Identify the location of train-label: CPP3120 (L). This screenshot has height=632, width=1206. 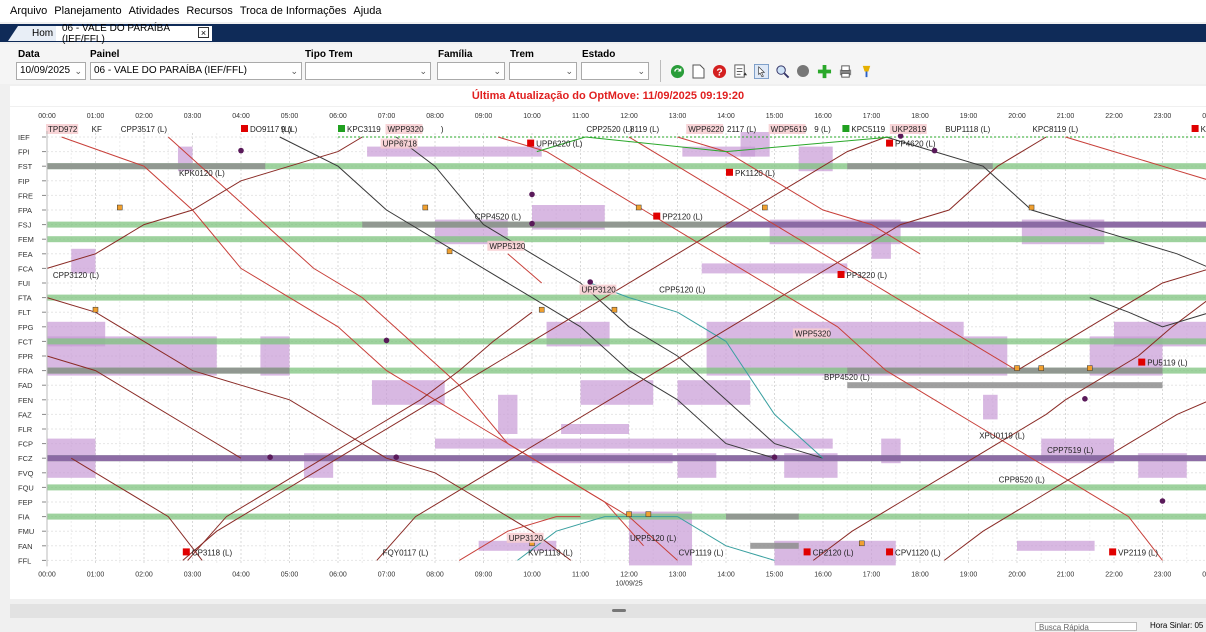
(76, 275).